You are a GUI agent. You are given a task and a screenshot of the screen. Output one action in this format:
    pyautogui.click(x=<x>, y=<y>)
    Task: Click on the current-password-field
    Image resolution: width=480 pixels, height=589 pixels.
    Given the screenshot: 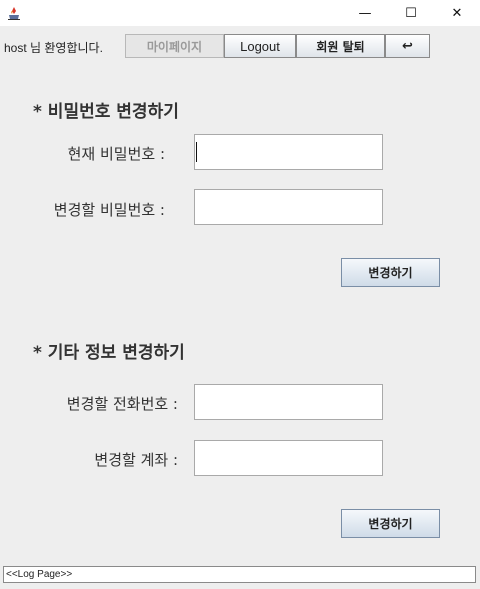 What is the action you would take?
    pyautogui.click(x=288, y=152)
    